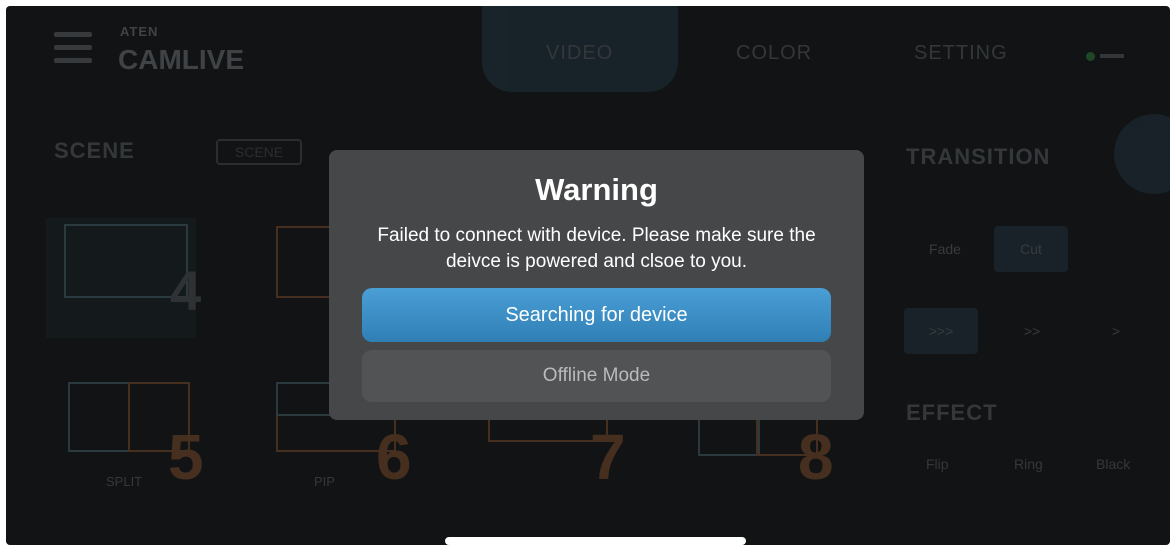 Image resolution: width=1176 pixels, height=551 pixels. Describe the element at coordinates (952, 412) in the screenshot. I see `effect-title: EFFECT` at that location.